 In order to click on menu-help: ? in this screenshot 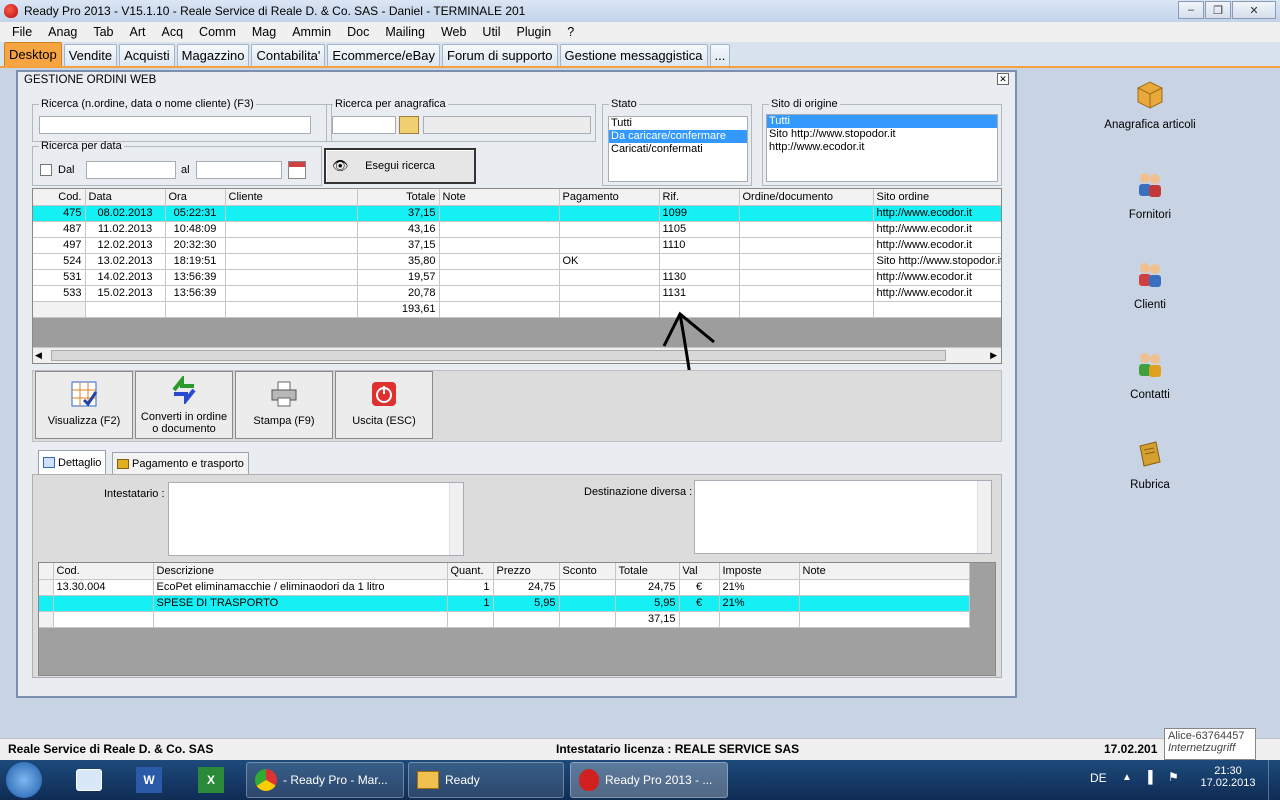, I will do `click(570, 32)`.